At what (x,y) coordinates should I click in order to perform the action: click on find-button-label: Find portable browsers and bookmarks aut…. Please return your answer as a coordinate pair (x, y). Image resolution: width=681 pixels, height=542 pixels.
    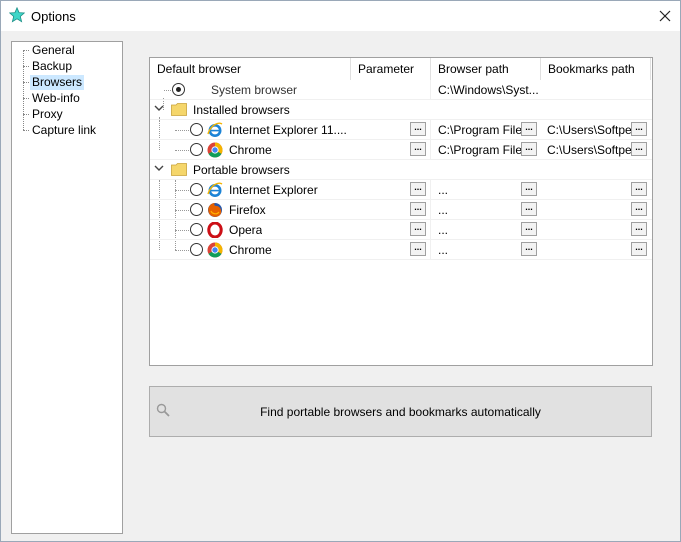
    Looking at the image, I should click on (400, 412).